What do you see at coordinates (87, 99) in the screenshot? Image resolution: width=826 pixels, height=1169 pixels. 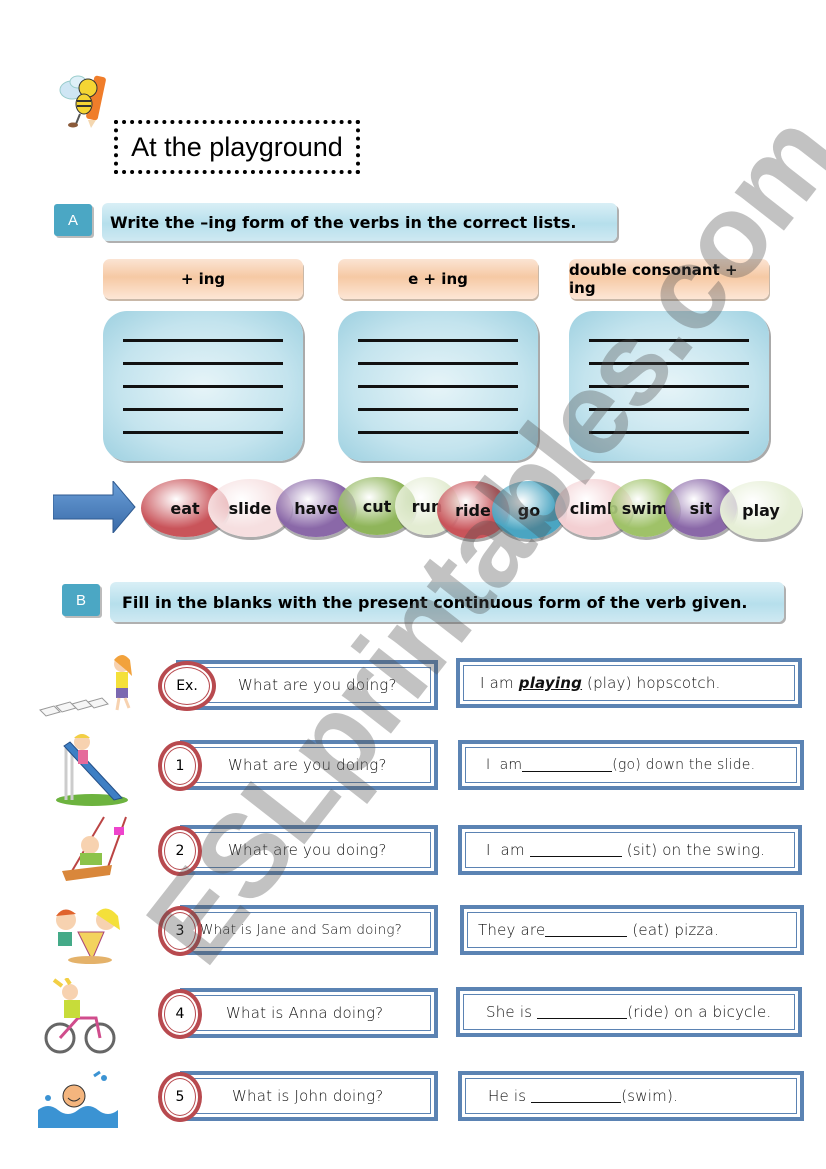 I see `bee-pencil-icon` at bounding box center [87, 99].